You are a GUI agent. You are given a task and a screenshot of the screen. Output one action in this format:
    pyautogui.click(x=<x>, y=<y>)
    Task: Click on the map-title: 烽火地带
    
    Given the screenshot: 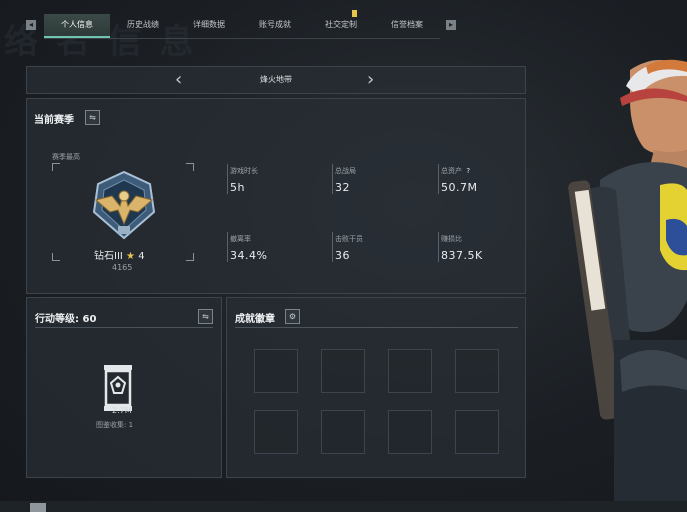 What is the action you would take?
    pyautogui.click(x=276, y=79)
    